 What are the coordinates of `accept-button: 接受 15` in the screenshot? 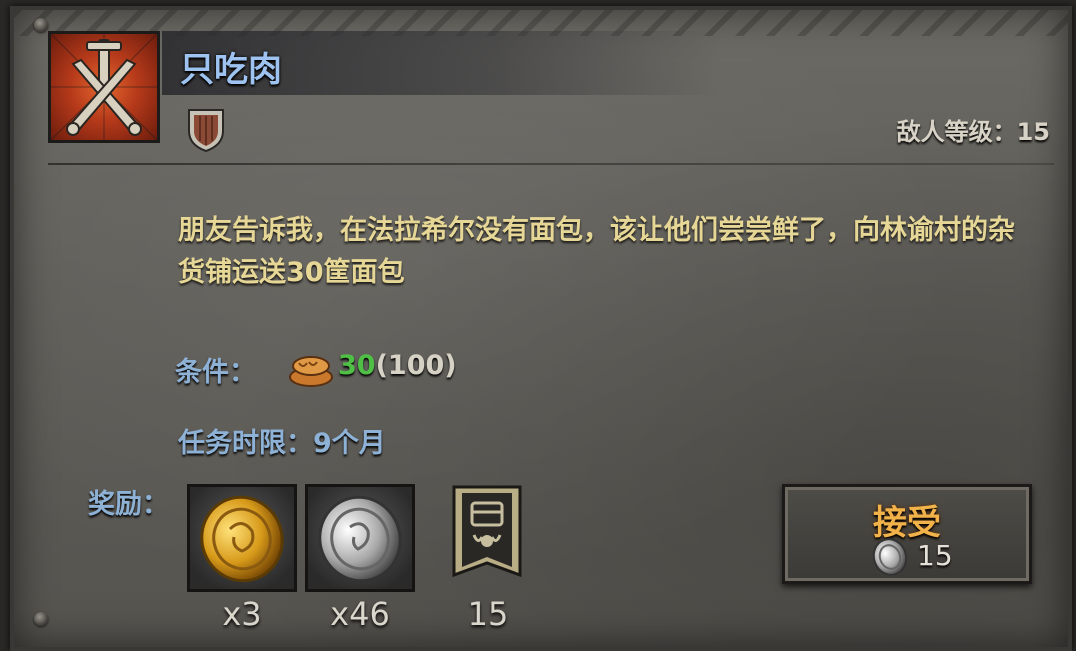 It's located at (907, 534).